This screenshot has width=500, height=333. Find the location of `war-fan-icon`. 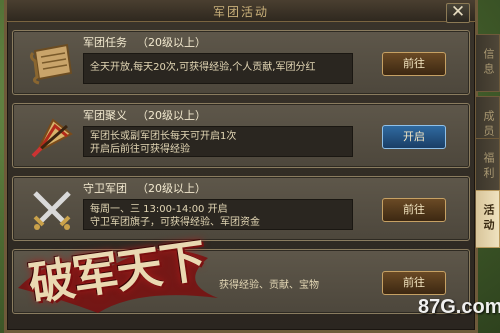

war-fan-icon is located at coordinates (52, 138).